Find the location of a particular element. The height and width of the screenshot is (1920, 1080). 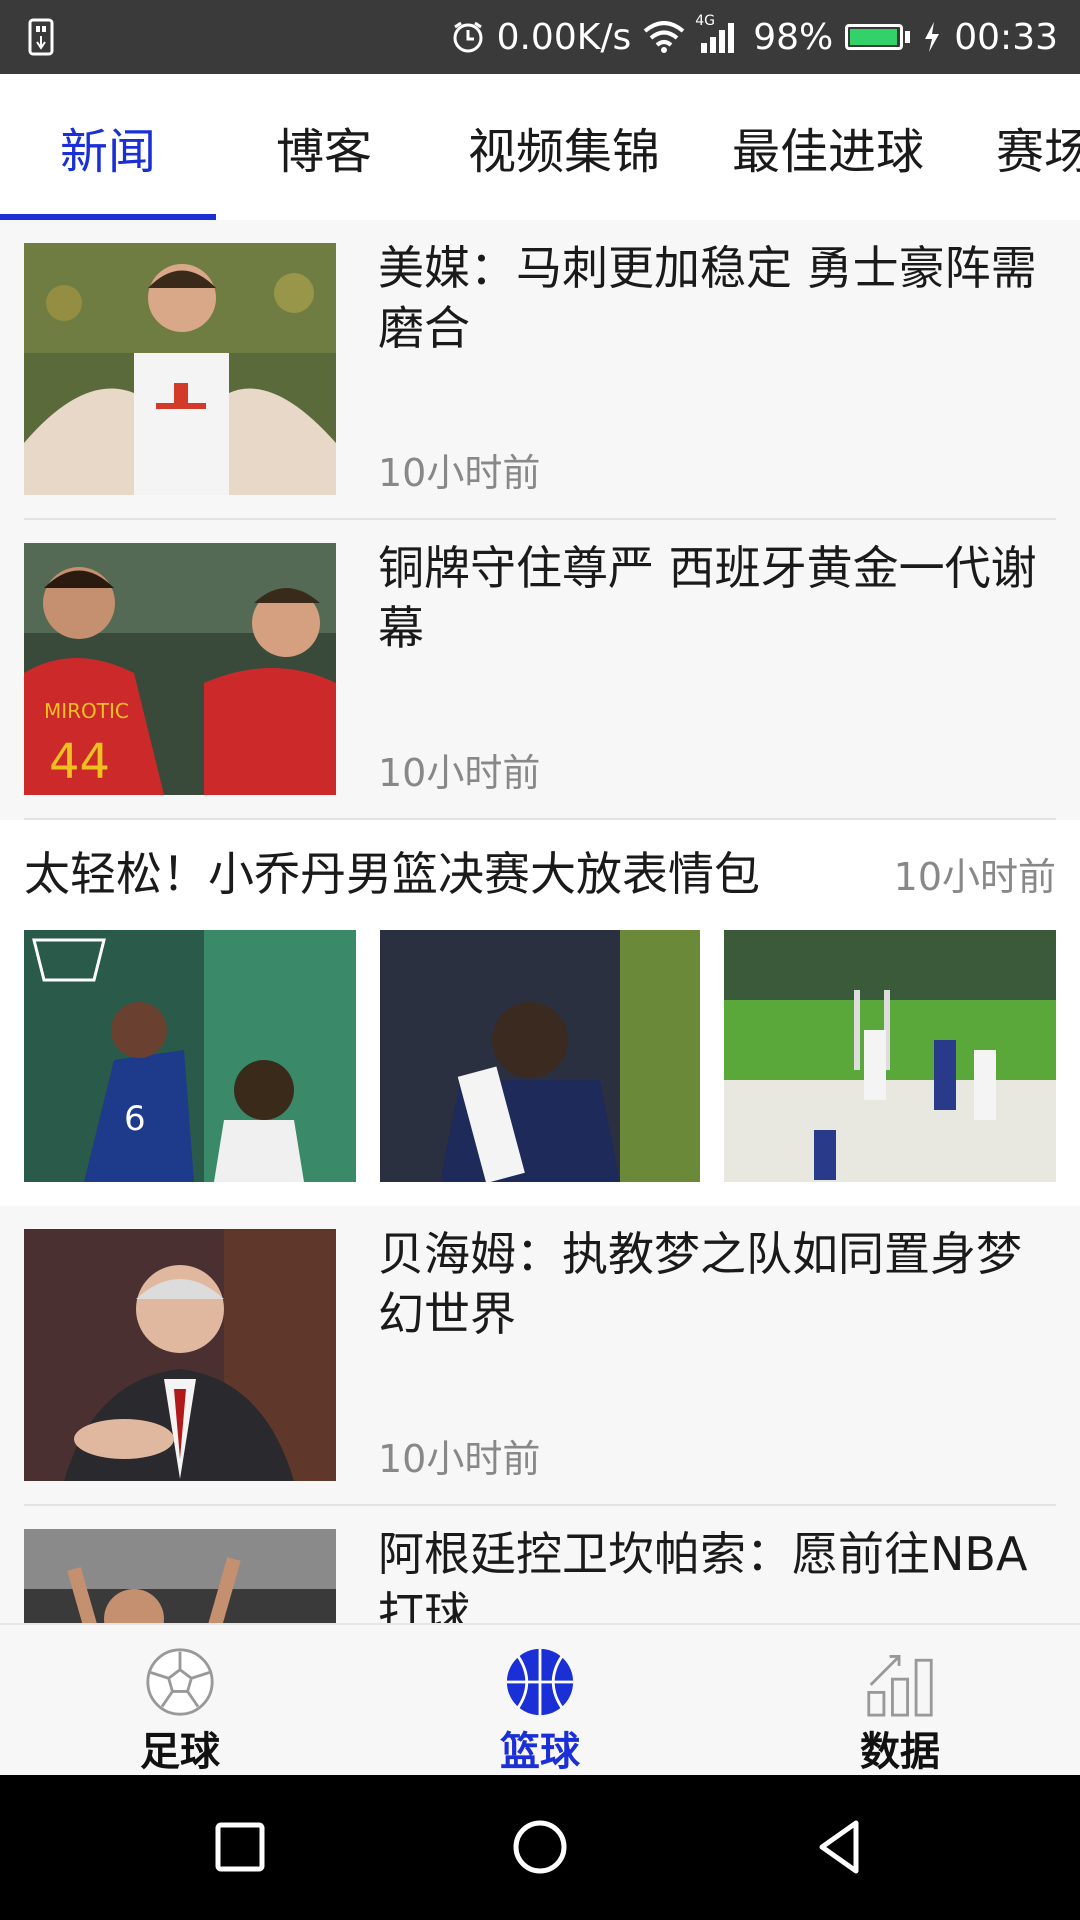

network-speed: 0.00K/s is located at coordinates (564, 37).